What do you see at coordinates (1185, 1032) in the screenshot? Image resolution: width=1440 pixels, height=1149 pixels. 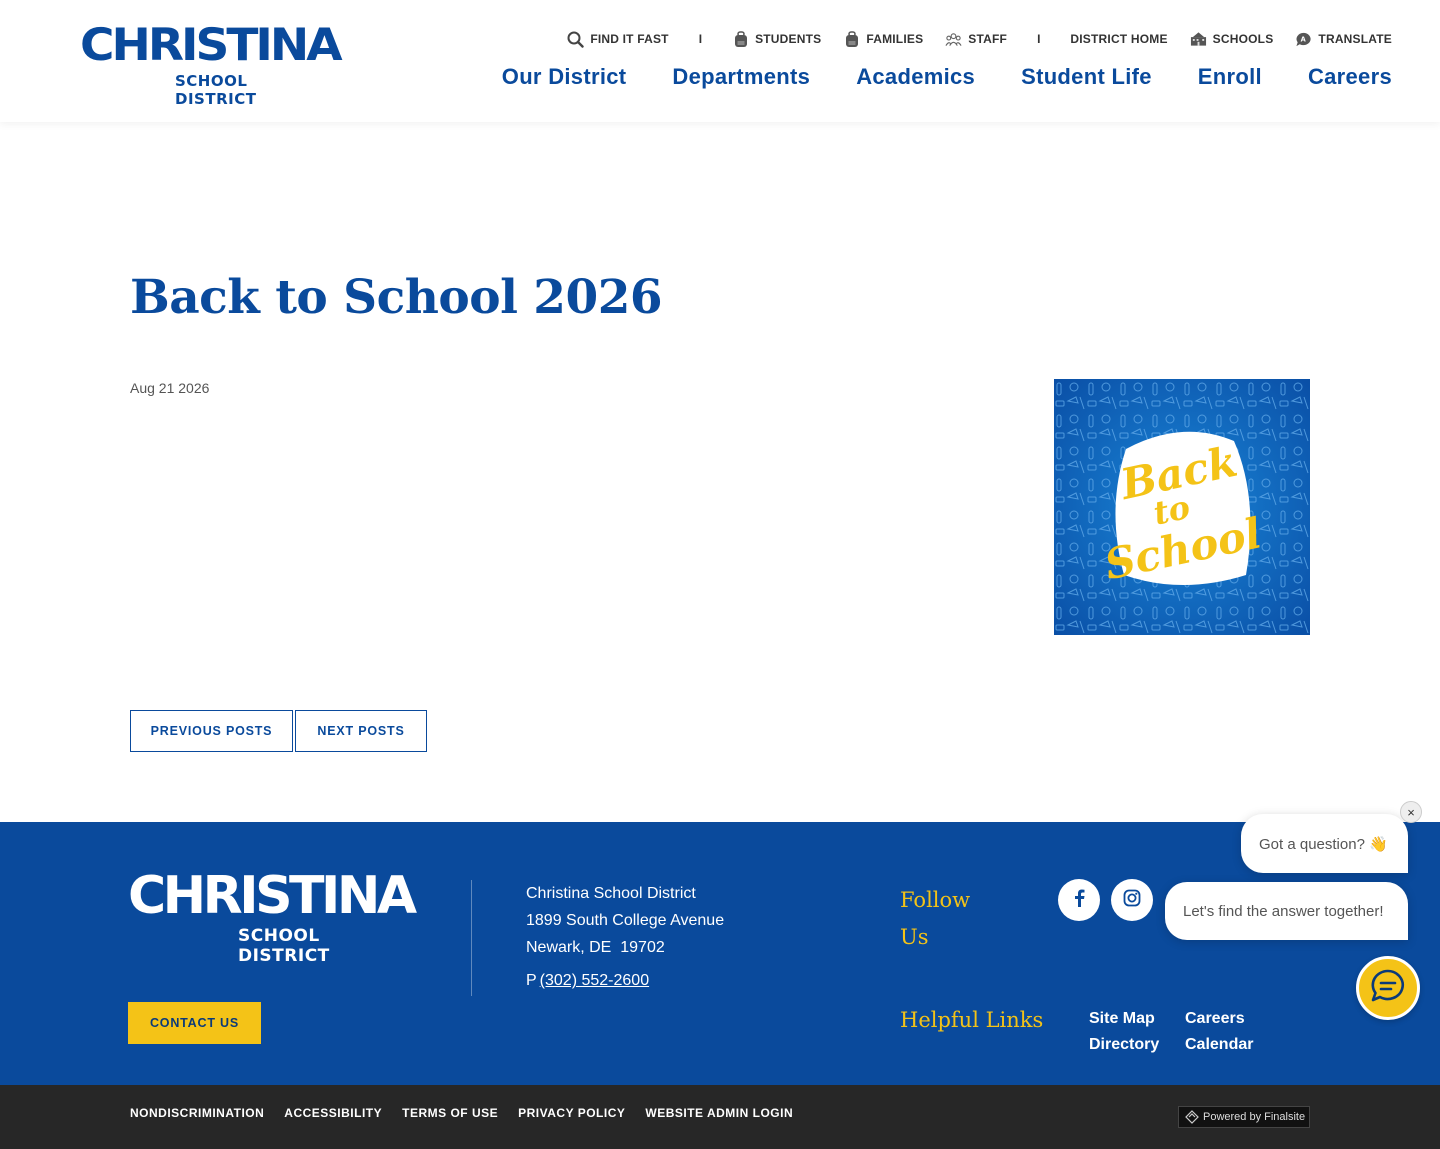 I see `helpful-links: Site Map Careers Directory Calendar` at bounding box center [1185, 1032].